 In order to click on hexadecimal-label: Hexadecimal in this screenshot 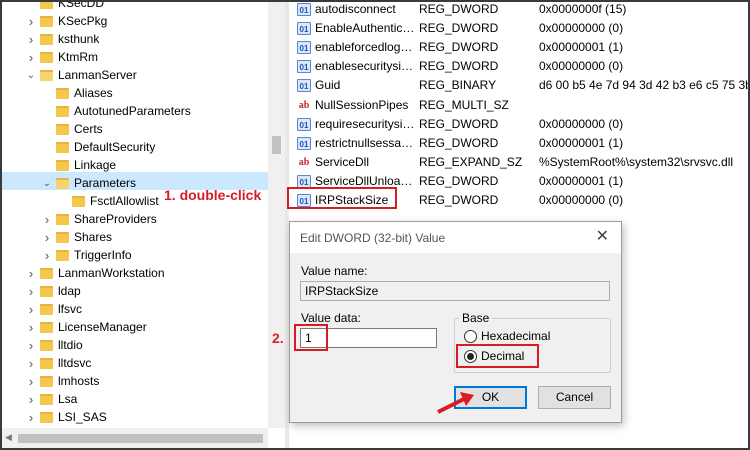, I will do `click(515, 336)`.